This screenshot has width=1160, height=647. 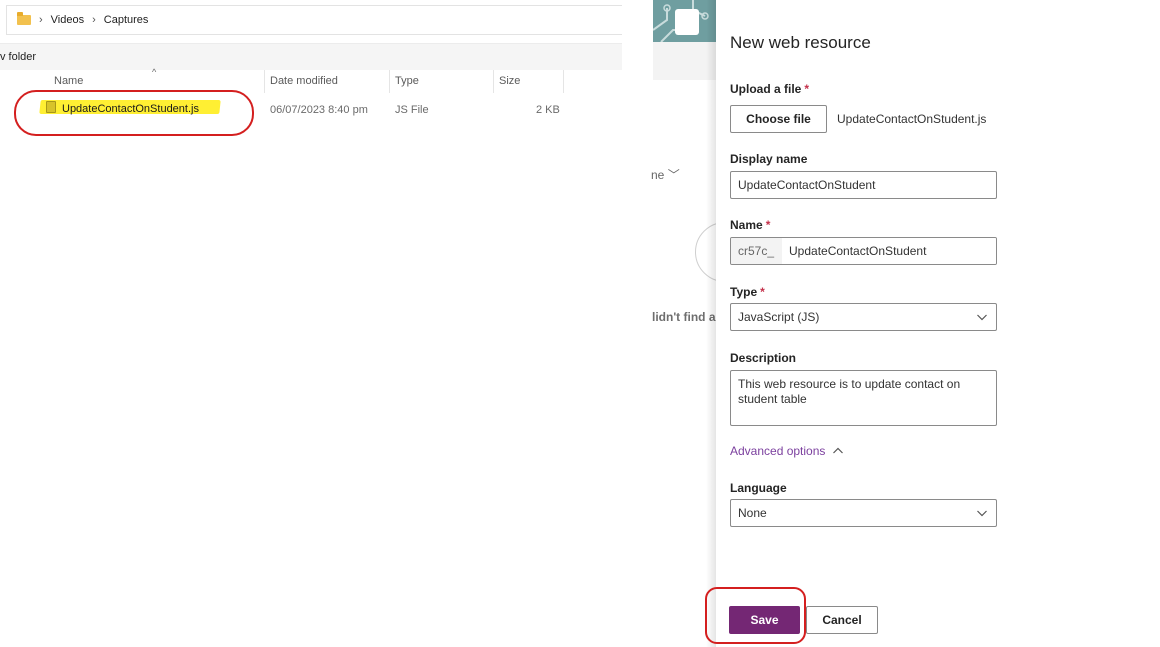 I want to click on chevron-down-icon: ﹀, so click(x=673, y=175).